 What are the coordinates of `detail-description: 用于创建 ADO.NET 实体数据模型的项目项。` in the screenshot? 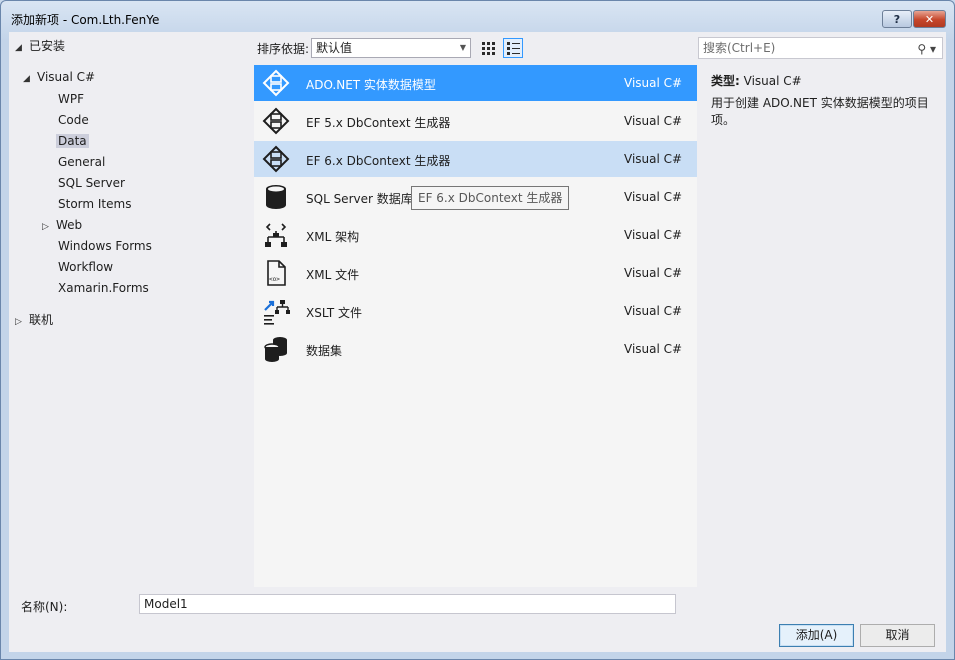 It's located at (820, 111).